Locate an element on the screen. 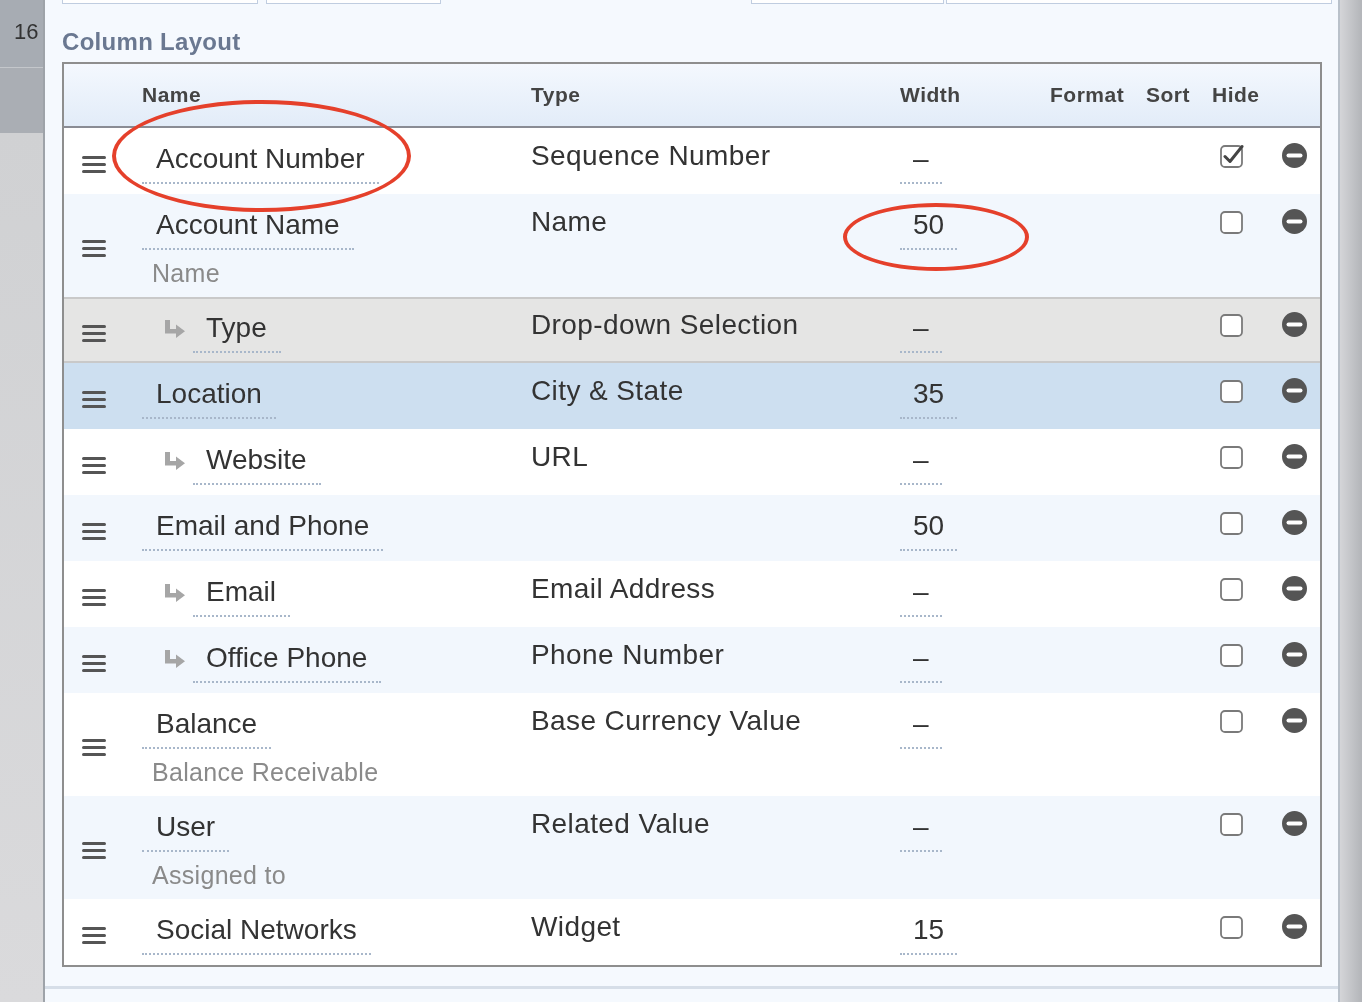 Image resolution: width=1362 pixels, height=1002 pixels. width-field: 35 is located at coordinates (929, 399).